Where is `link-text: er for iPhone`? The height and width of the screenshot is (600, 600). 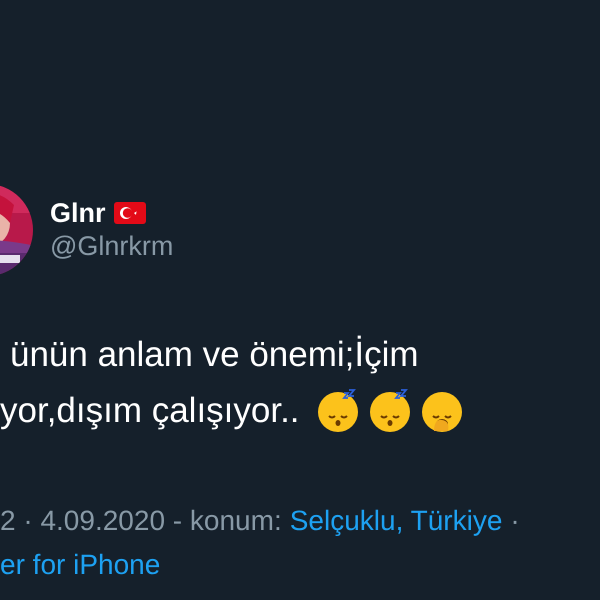 link-text: er for iPhone is located at coordinates (80, 565).